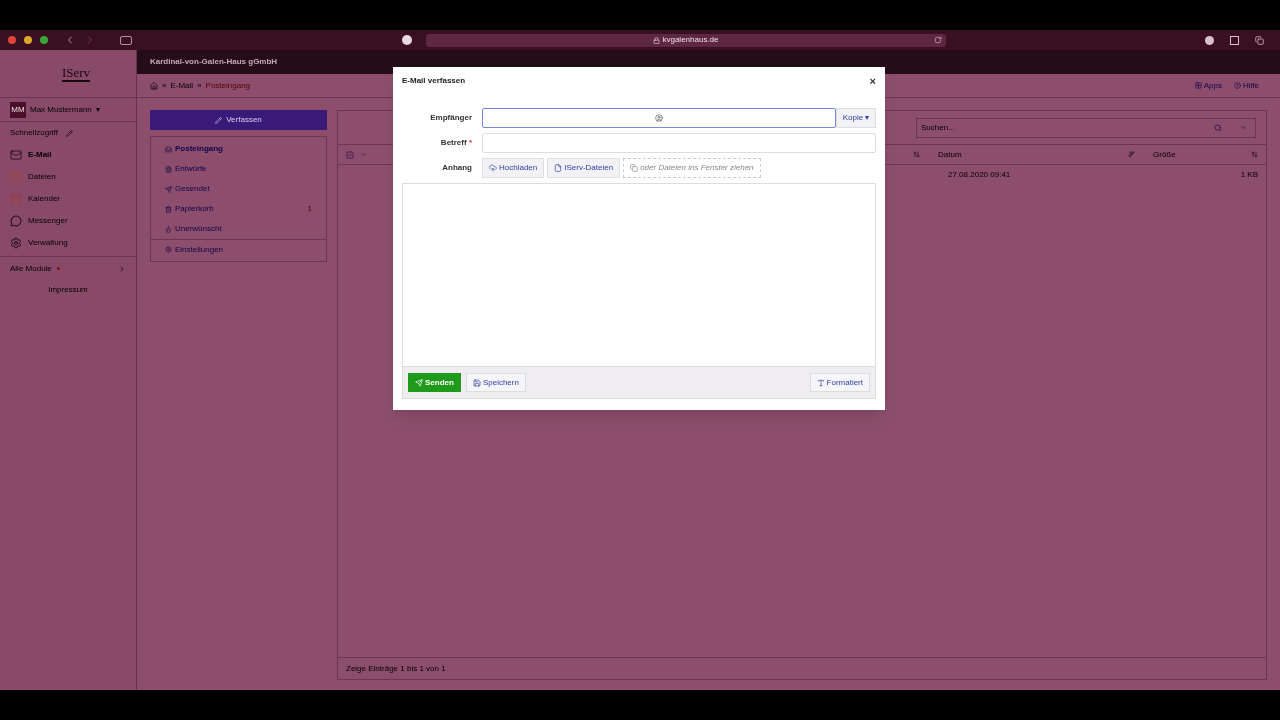 This screenshot has width=1280, height=720. Describe the element at coordinates (820, 382) in the screenshot. I see `text-format-icon` at that location.